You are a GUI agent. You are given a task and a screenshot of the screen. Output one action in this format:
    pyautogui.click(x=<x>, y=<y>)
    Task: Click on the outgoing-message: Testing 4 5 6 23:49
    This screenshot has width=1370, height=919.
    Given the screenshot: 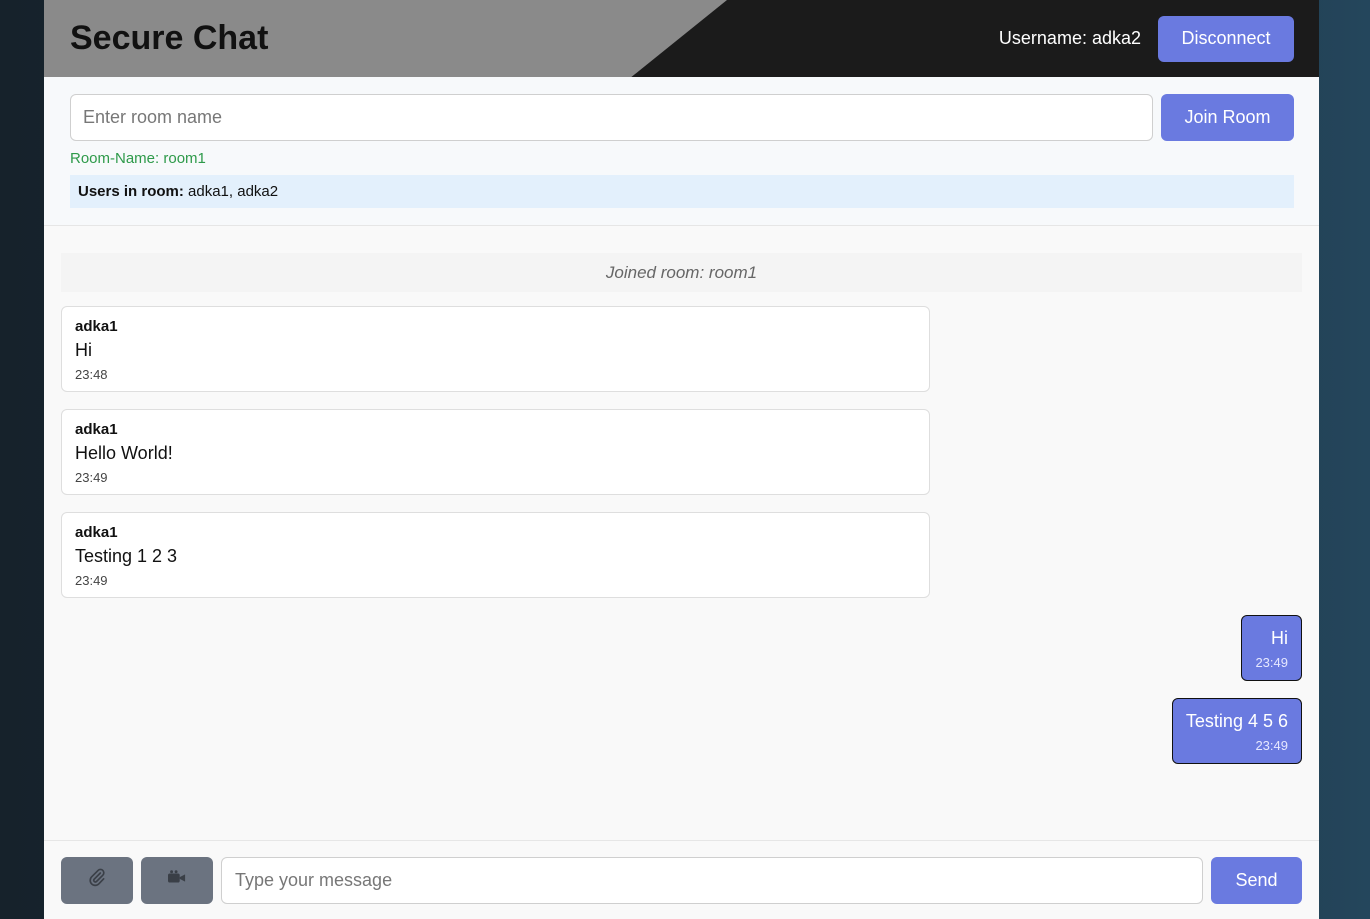 What is the action you would take?
    pyautogui.click(x=1236, y=731)
    